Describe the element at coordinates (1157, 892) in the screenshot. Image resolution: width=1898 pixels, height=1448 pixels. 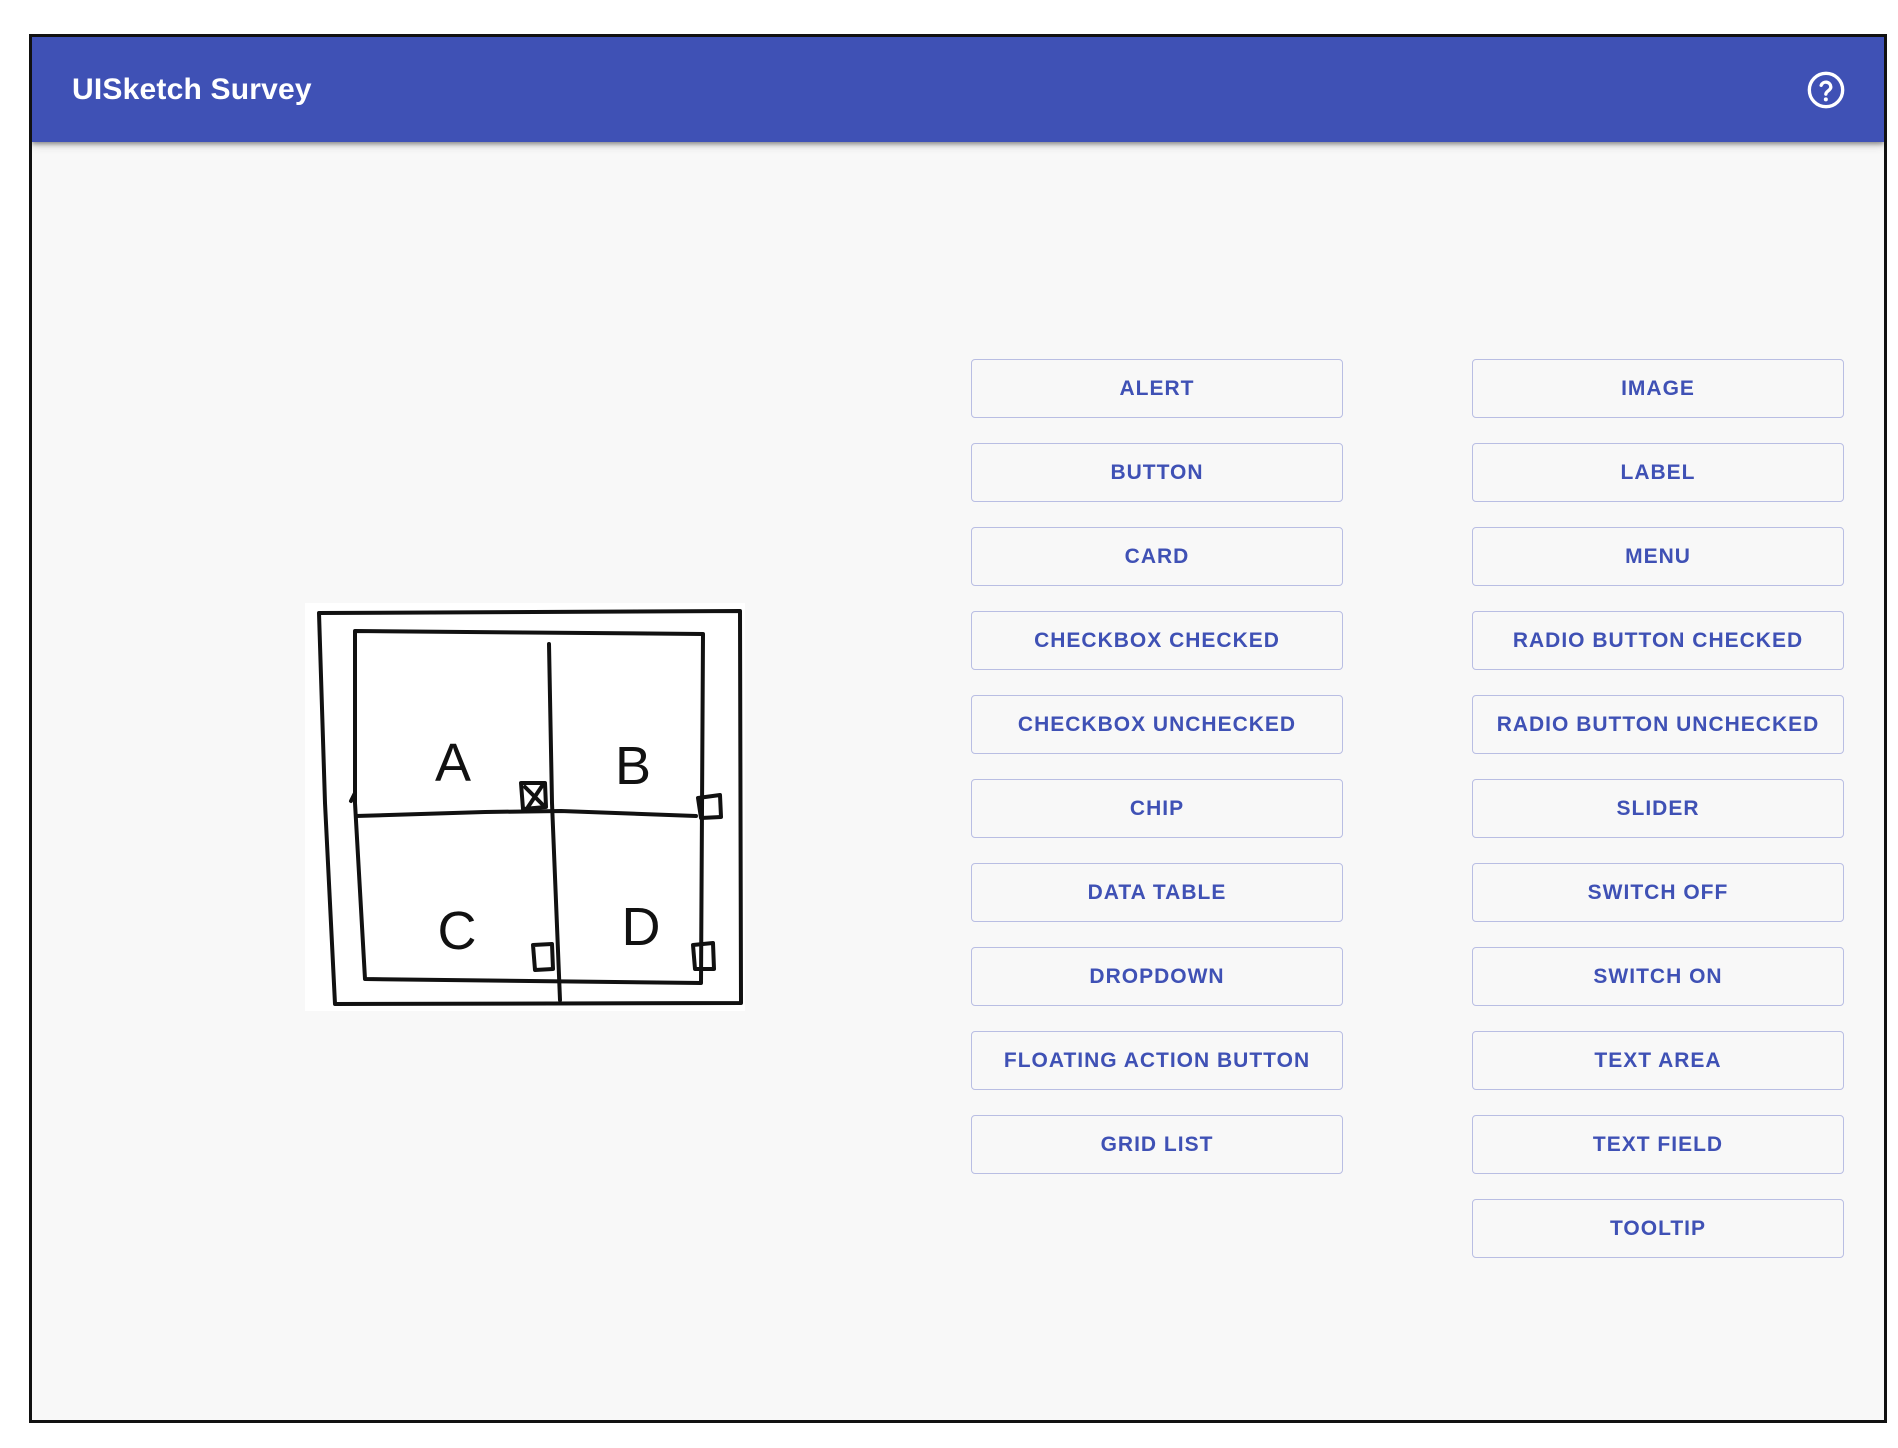
I see `option-data-table-button: DATA TABLE` at that location.